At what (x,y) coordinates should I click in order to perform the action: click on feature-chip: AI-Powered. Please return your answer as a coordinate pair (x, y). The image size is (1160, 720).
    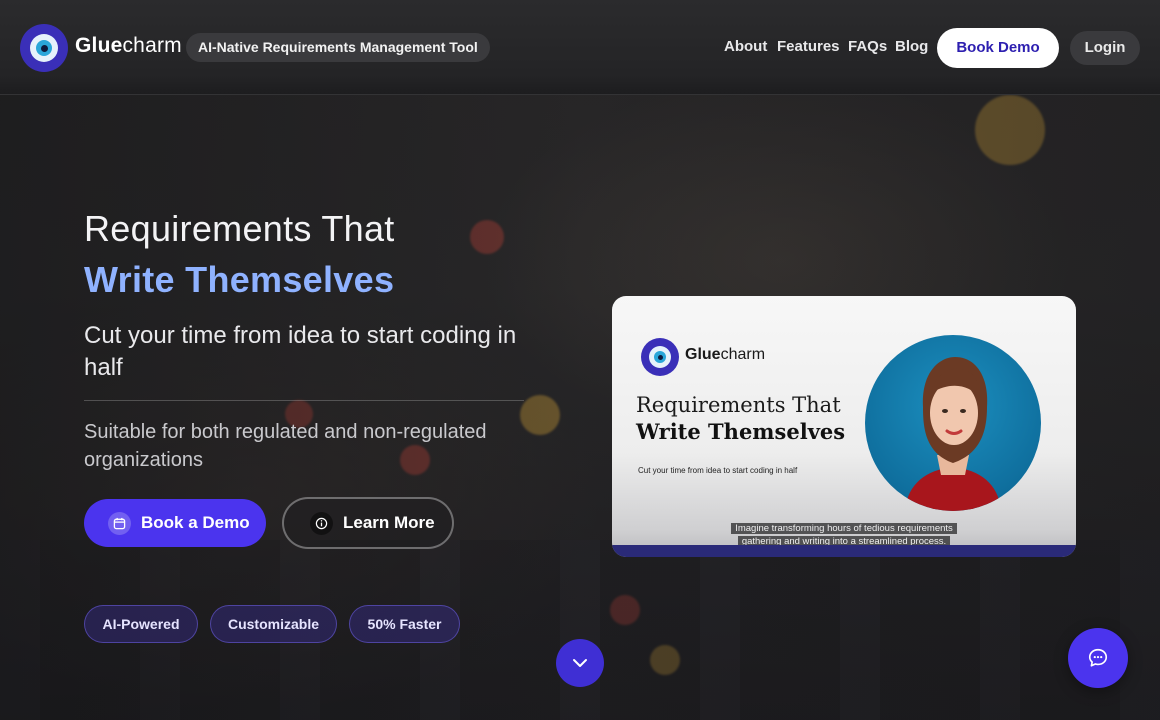
    Looking at the image, I should click on (141, 624).